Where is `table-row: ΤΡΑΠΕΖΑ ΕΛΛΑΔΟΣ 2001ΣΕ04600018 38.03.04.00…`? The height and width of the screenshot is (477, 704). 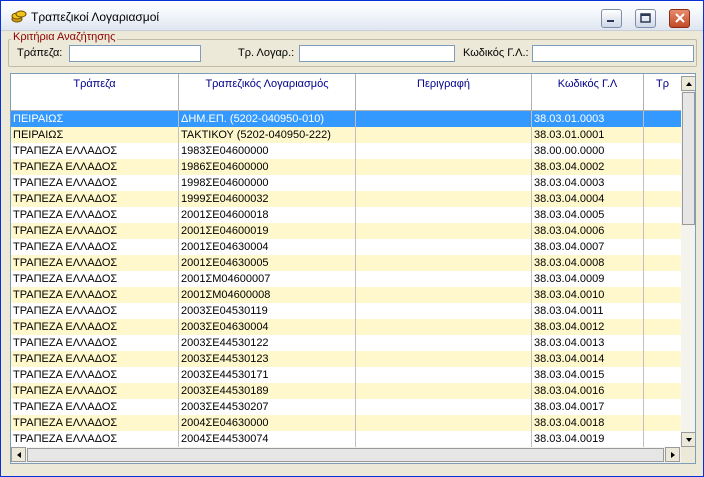
table-row: ΤΡΑΠΕΖΑ ΕΛΛΑΔΟΣ 2001ΣΕ04600018 38.03.04.00… is located at coordinates (346, 215).